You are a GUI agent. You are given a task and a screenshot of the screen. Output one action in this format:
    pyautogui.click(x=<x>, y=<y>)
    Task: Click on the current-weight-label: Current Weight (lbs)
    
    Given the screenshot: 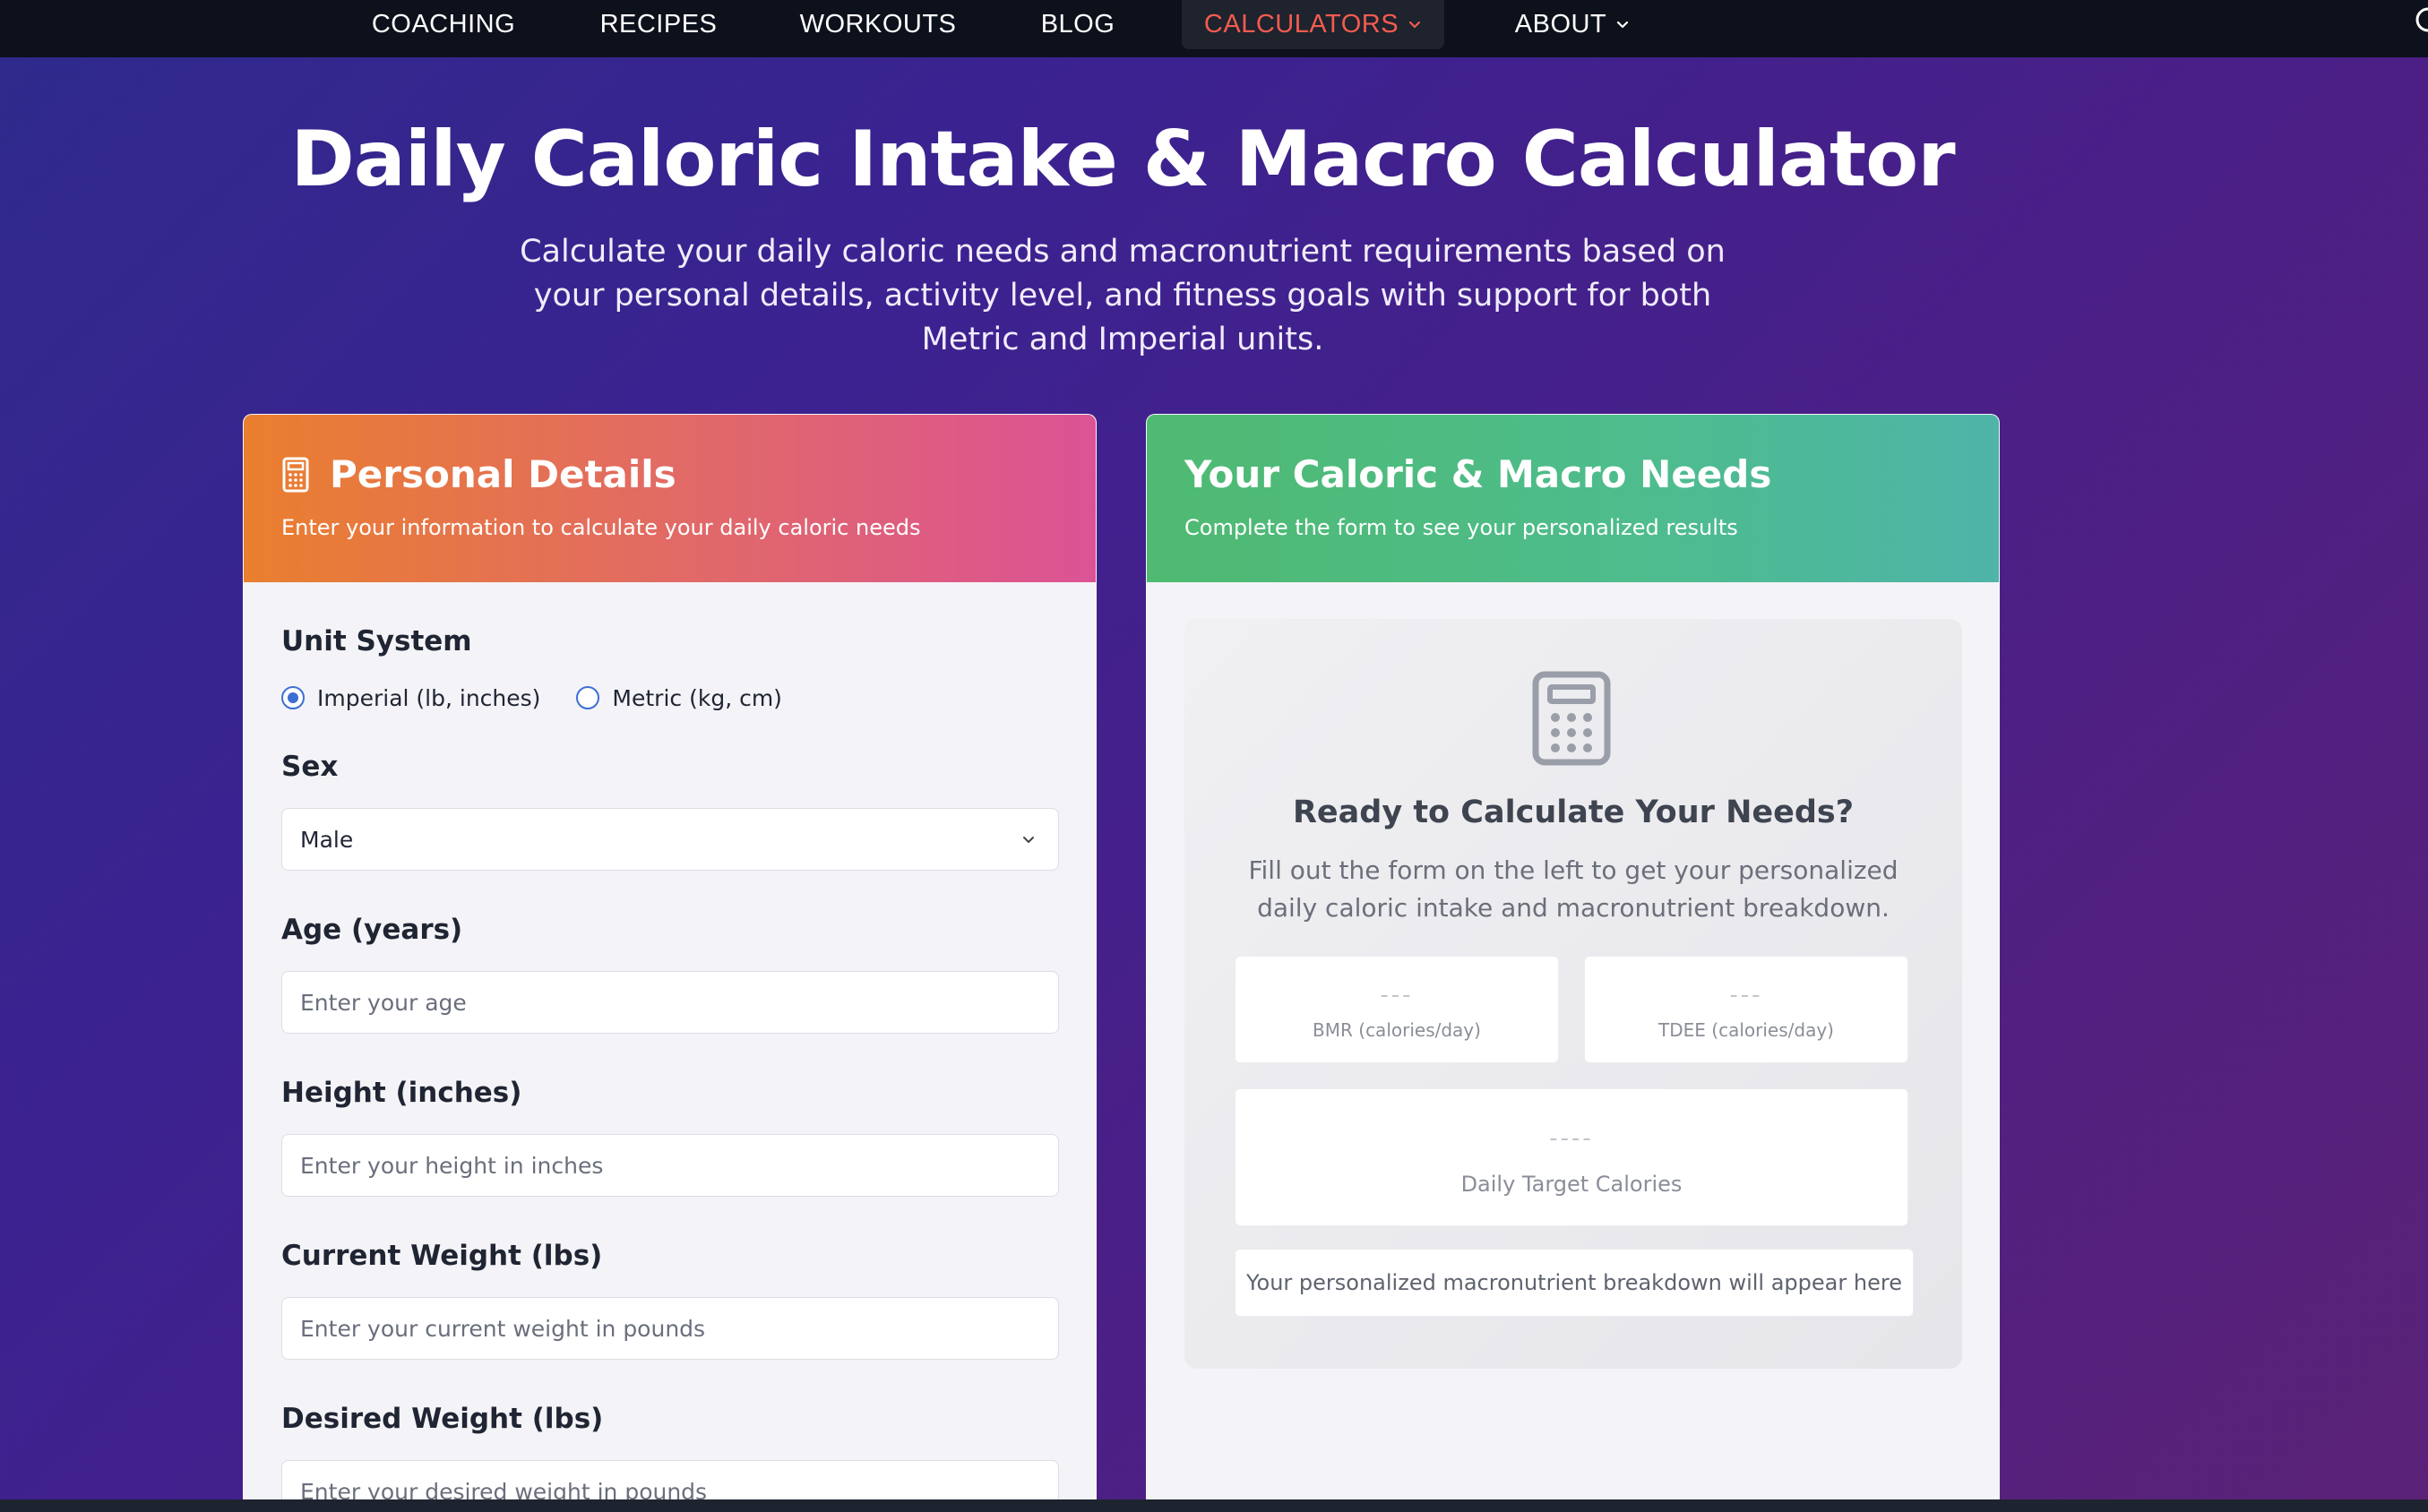 What is the action you would take?
    pyautogui.click(x=442, y=1256)
    